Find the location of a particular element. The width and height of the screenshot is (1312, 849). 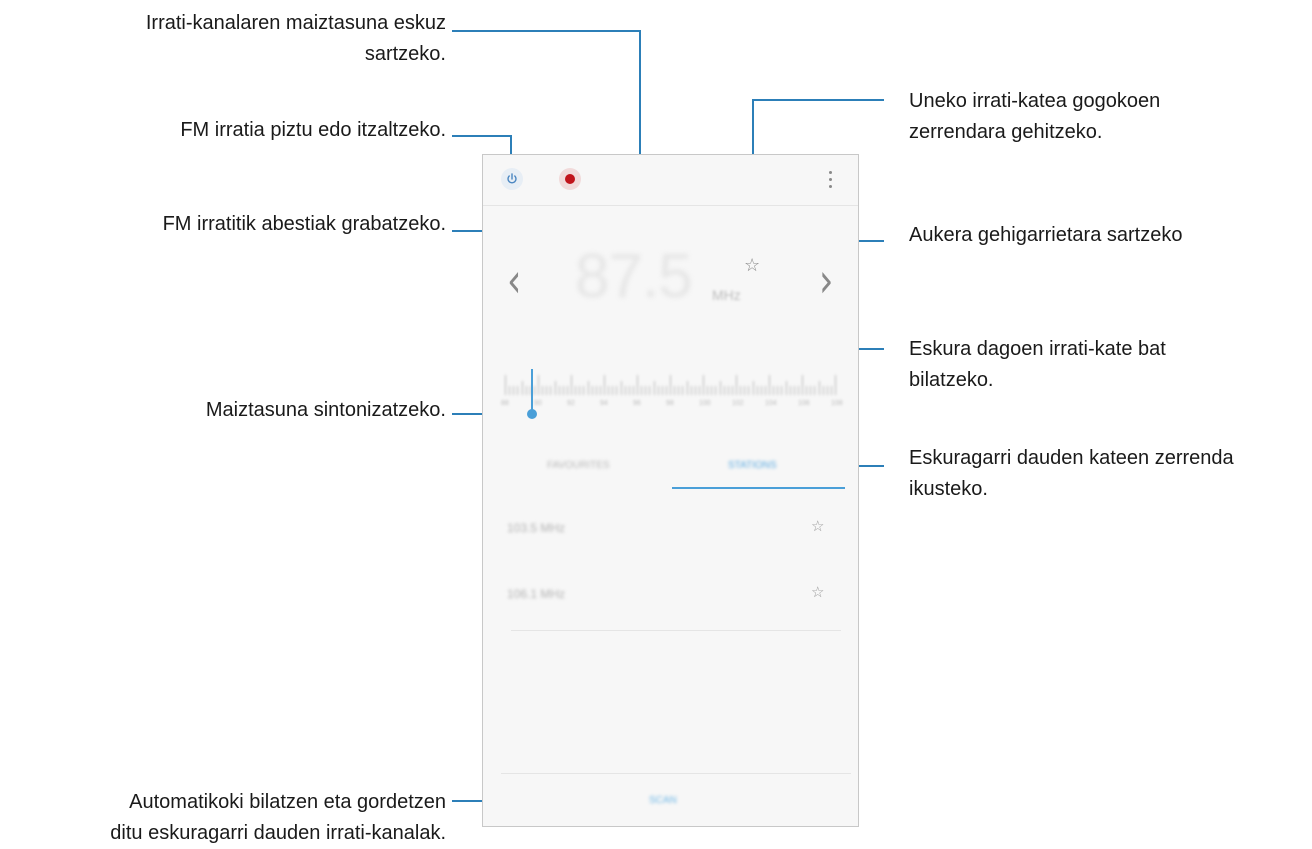

callout-text: zerrendara gehitzeko. is located at coordinates (1006, 132).